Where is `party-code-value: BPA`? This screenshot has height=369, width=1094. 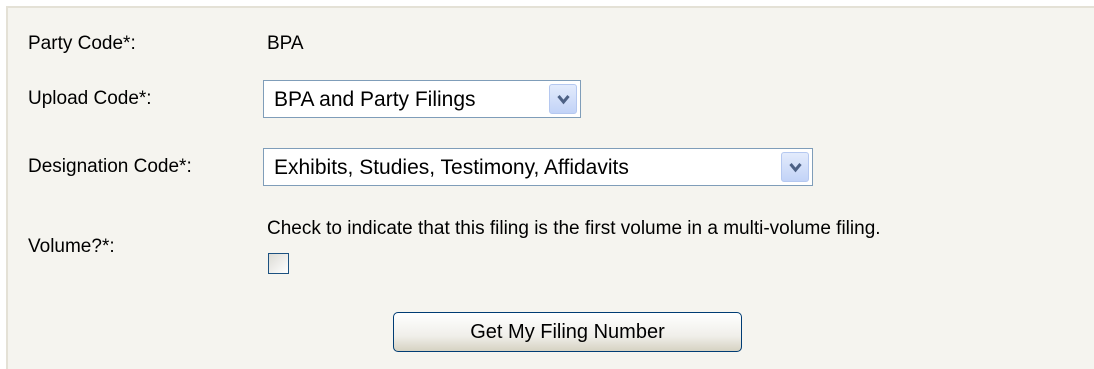
party-code-value: BPA is located at coordinates (285, 43).